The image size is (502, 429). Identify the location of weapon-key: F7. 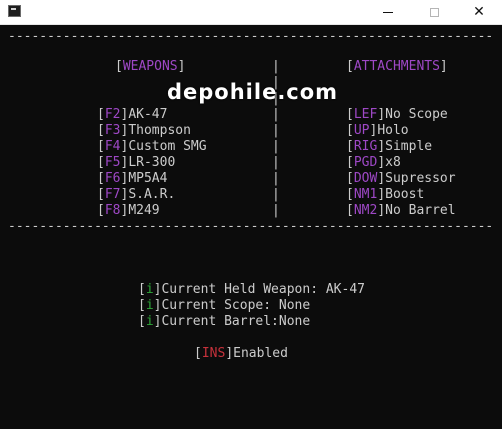
(112, 194).